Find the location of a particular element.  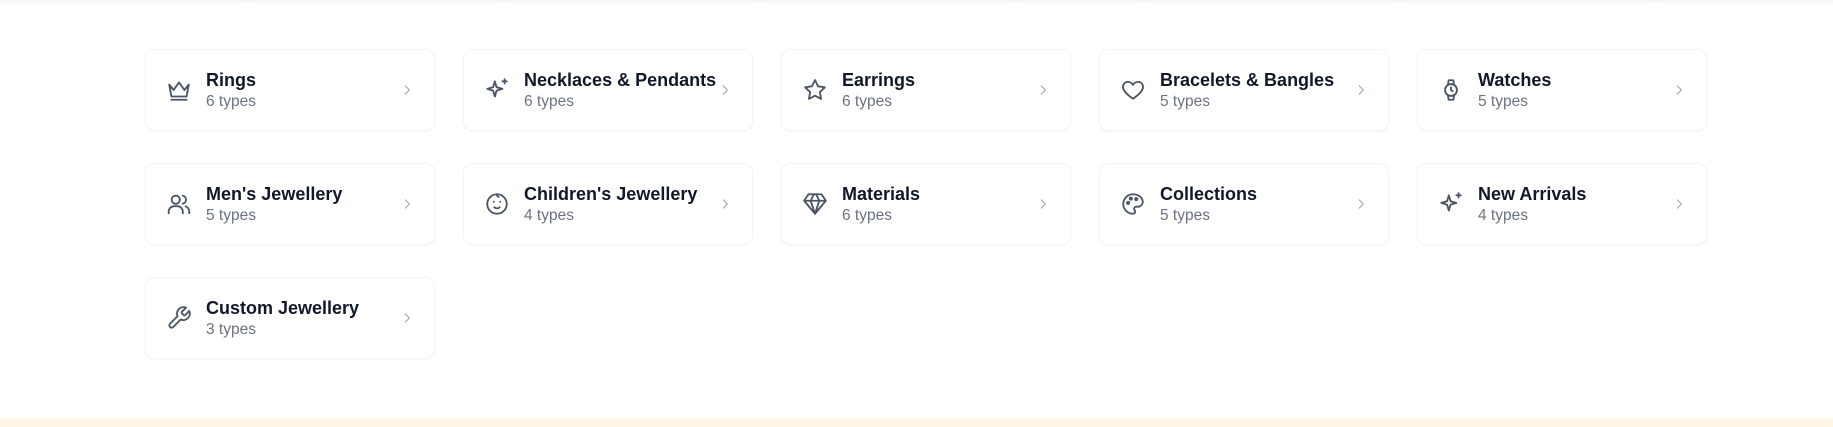

category-card-mens-jewellery: Men's Jewellery 5 types is located at coordinates (290, 204).